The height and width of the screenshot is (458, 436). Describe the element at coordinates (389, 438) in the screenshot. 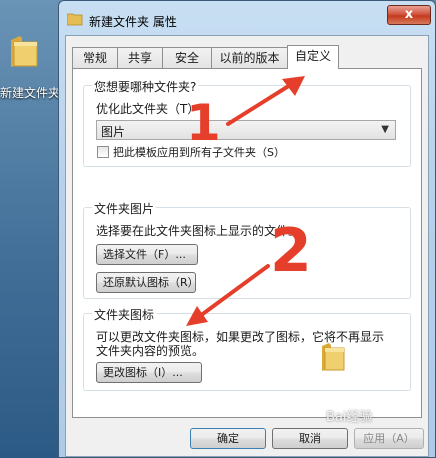

I see `apply-button: 应用（A）` at that location.